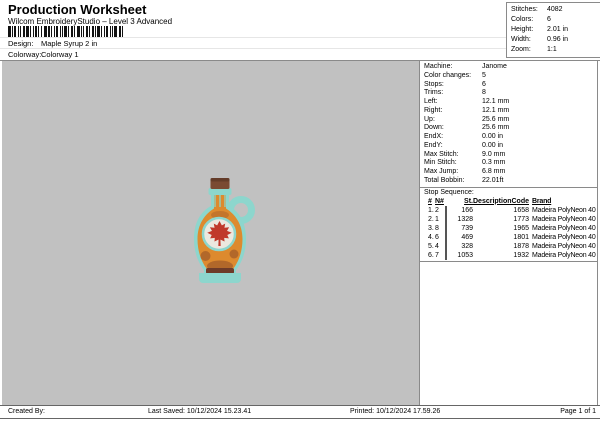  I want to click on summary-row: Width: 0.96 in, so click(540, 39).